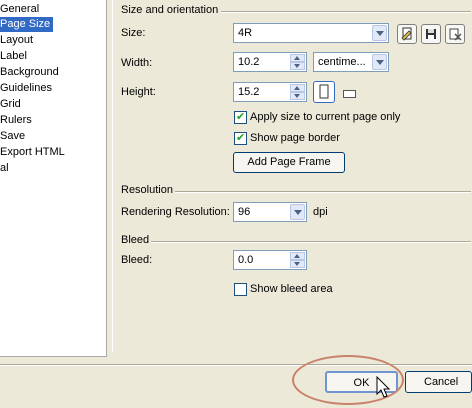 The height and width of the screenshot is (408, 472). Describe the element at coordinates (137, 63) in the screenshot. I see `width-label: Width:` at that location.